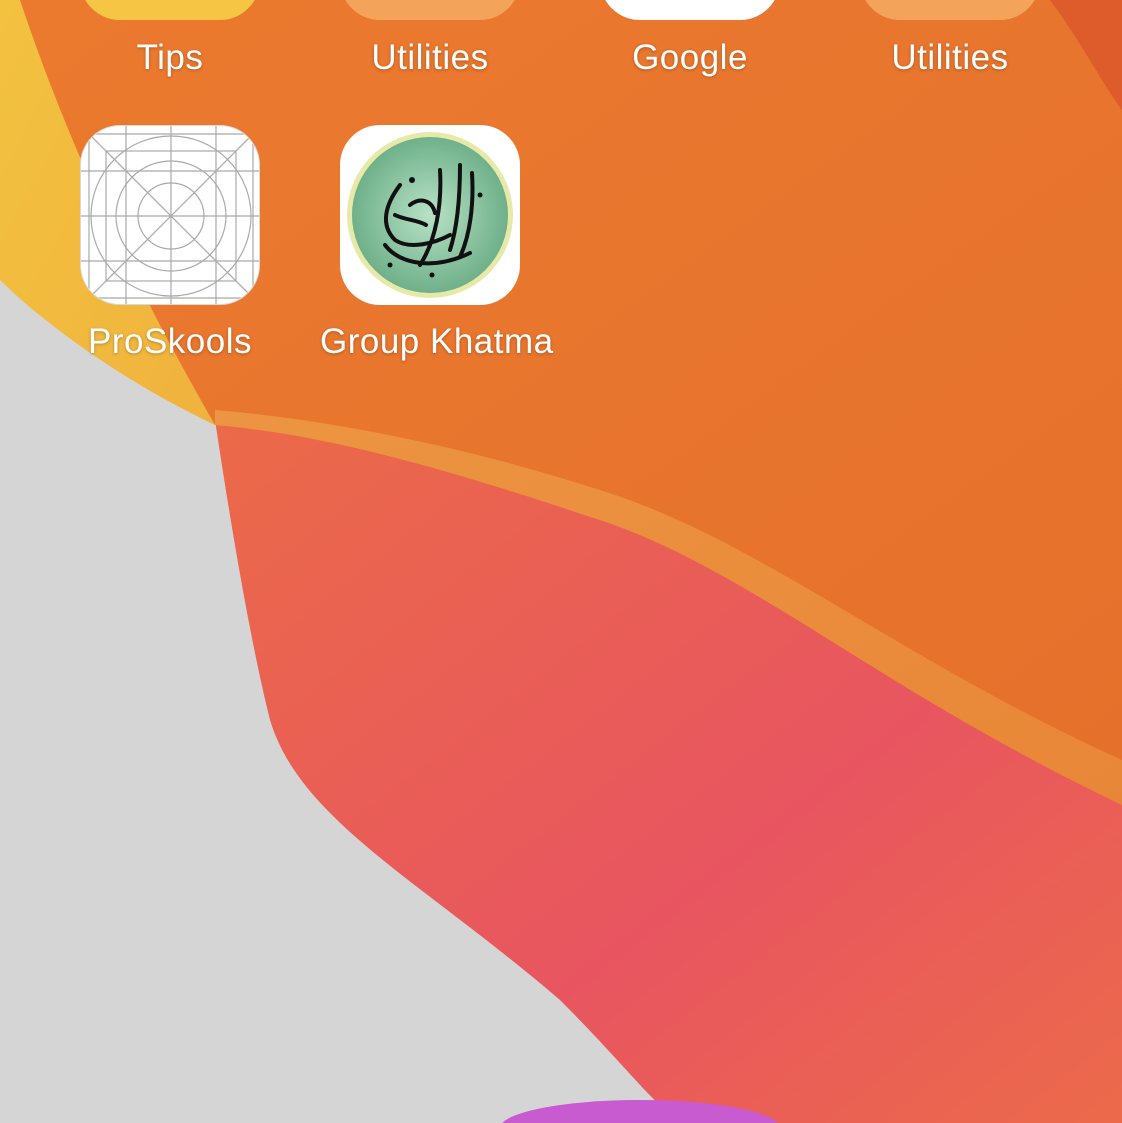  Describe the element at coordinates (170, 215) in the screenshot. I see `blank-template-grid-icon` at that location.